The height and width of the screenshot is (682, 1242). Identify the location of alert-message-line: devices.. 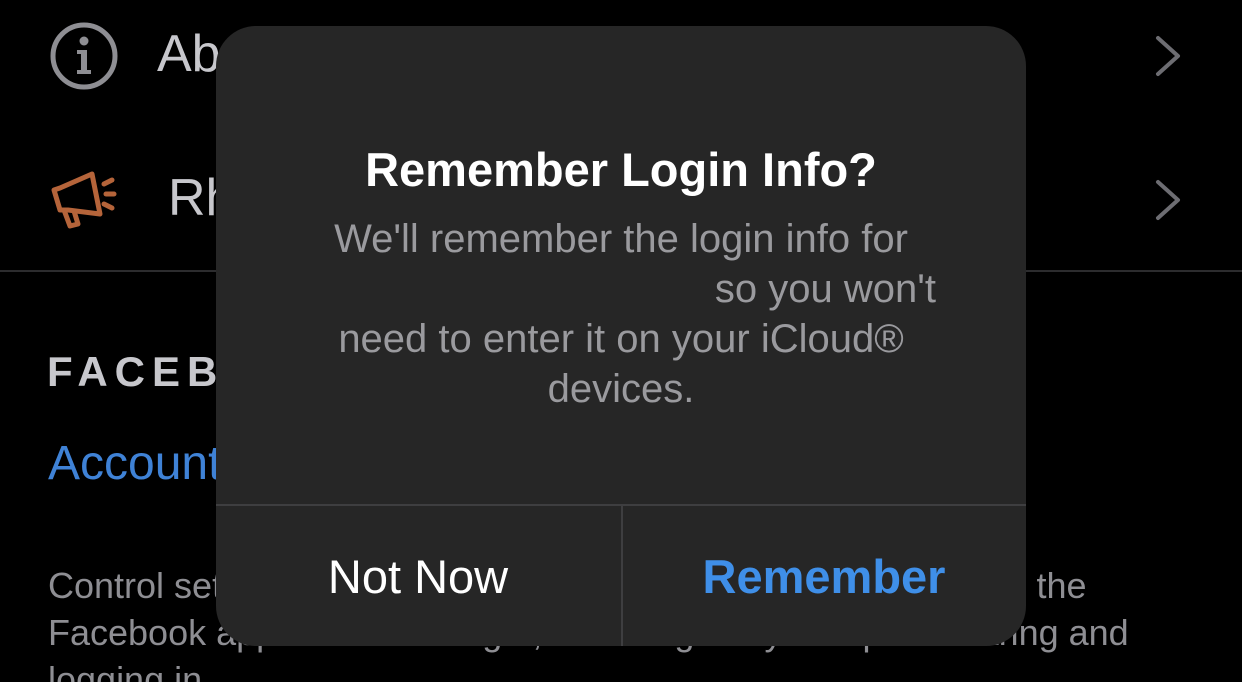
(621, 389).